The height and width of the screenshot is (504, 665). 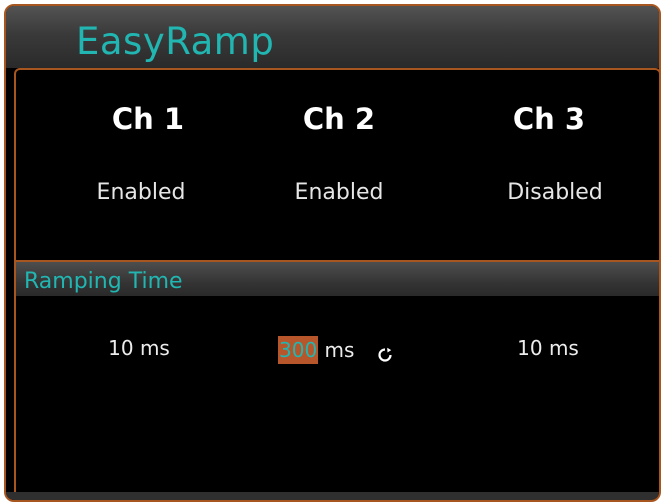 What do you see at coordinates (385, 353) in the screenshot?
I see `cycle-icon` at bounding box center [385, 353].